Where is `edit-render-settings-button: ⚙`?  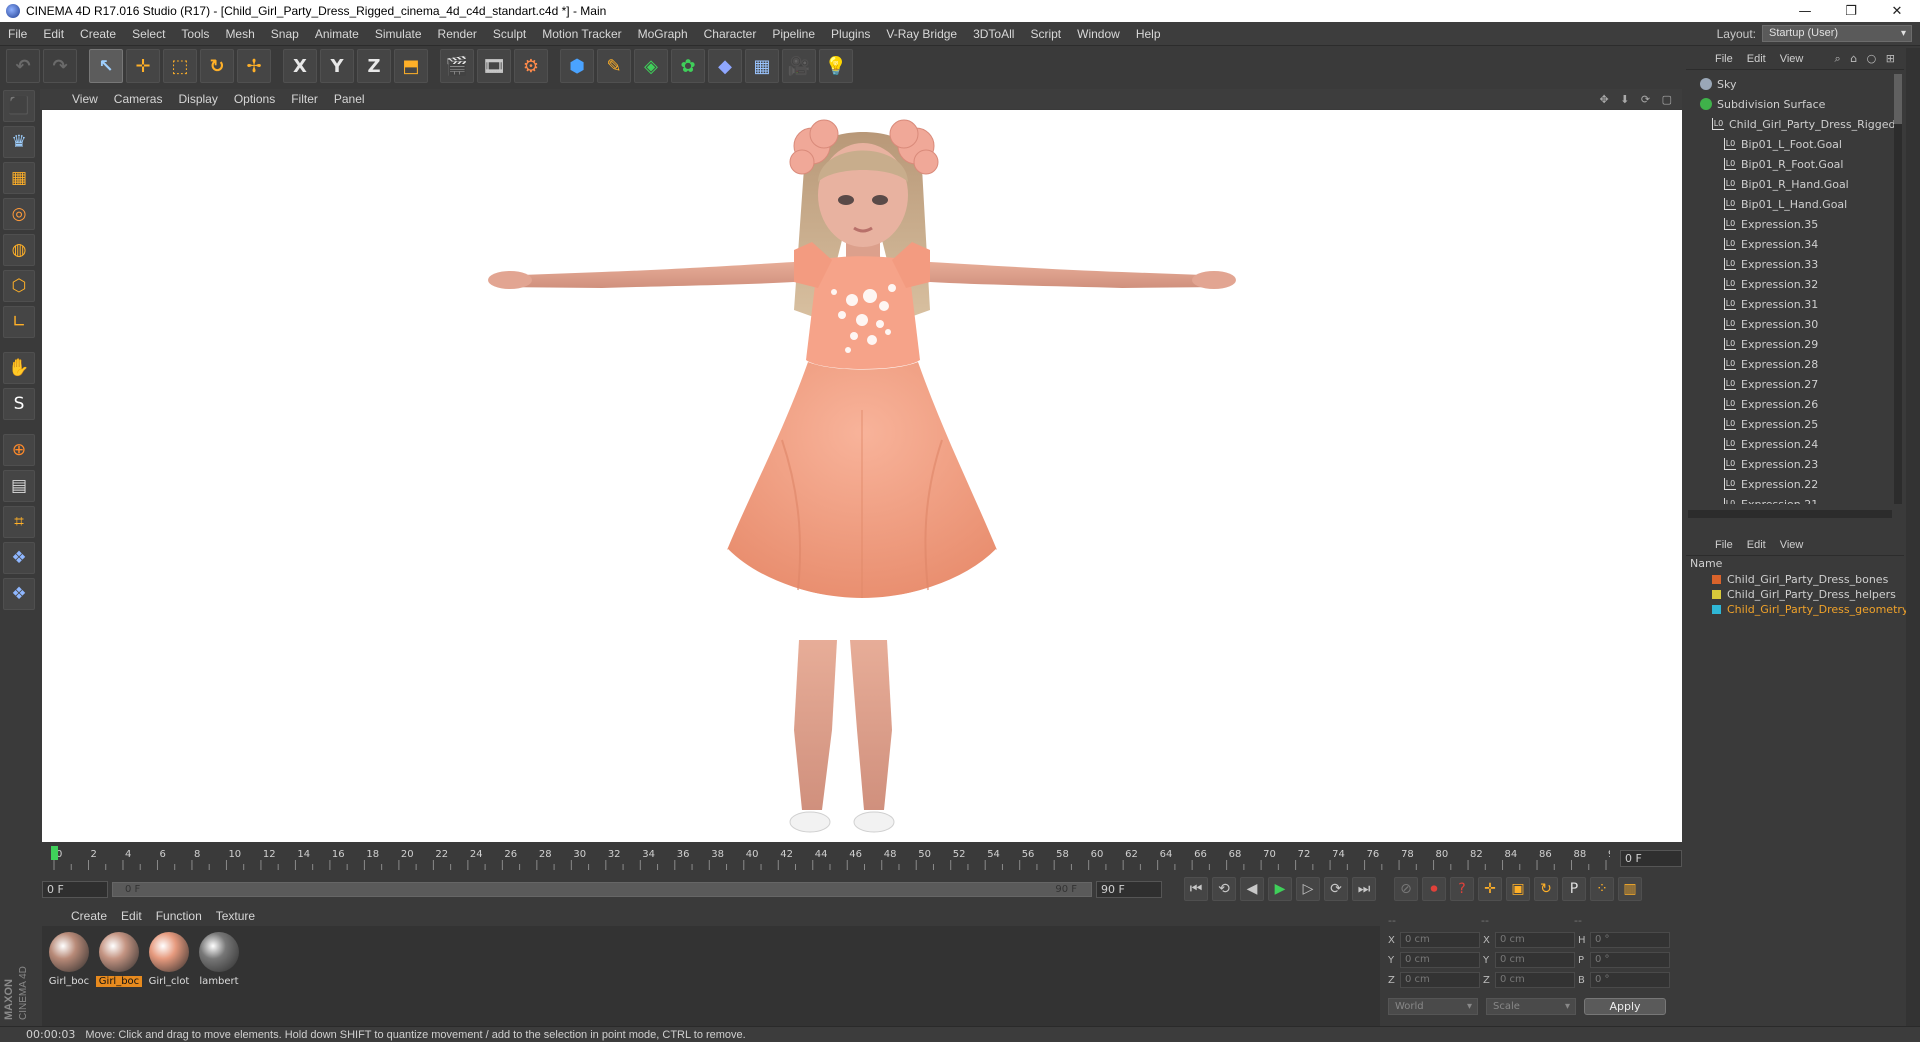 edit-render-settings-button: ⚙ is located at coordinates (531, 66).